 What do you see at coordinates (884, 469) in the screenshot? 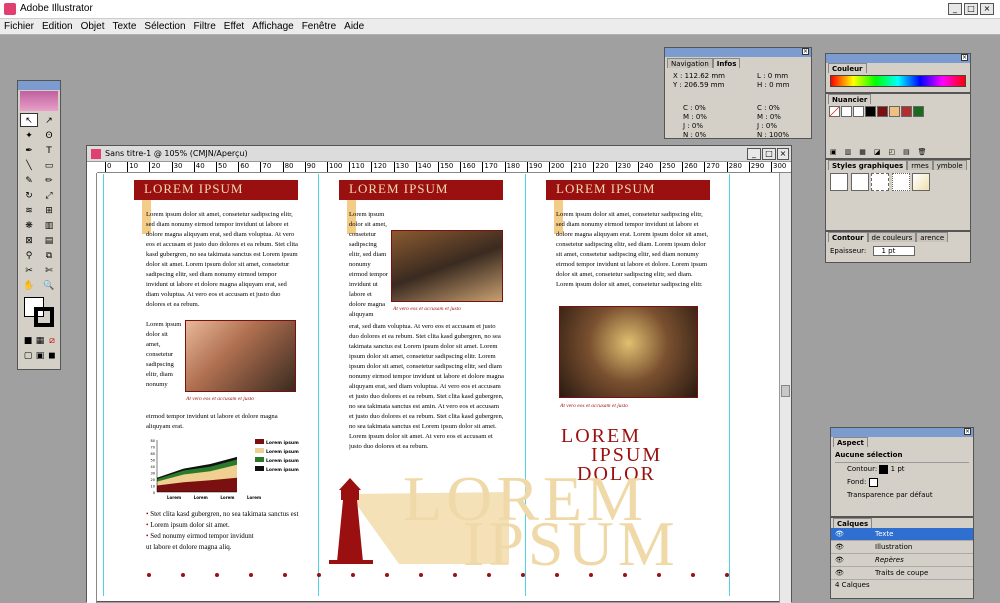
I see `appearance-stroke-swatch` at bounding box center [884, 469].